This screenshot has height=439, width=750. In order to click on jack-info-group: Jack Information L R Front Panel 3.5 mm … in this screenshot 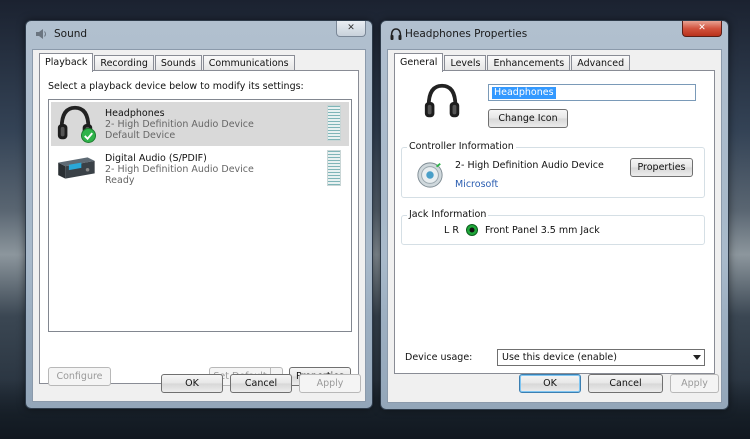, I will do `click(553, 227)`.